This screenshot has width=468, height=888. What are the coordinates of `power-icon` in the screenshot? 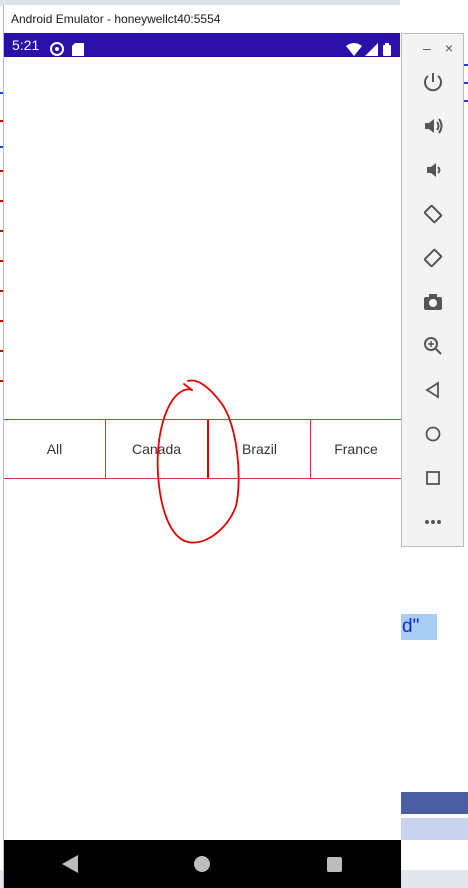 It's located at (433, 82).